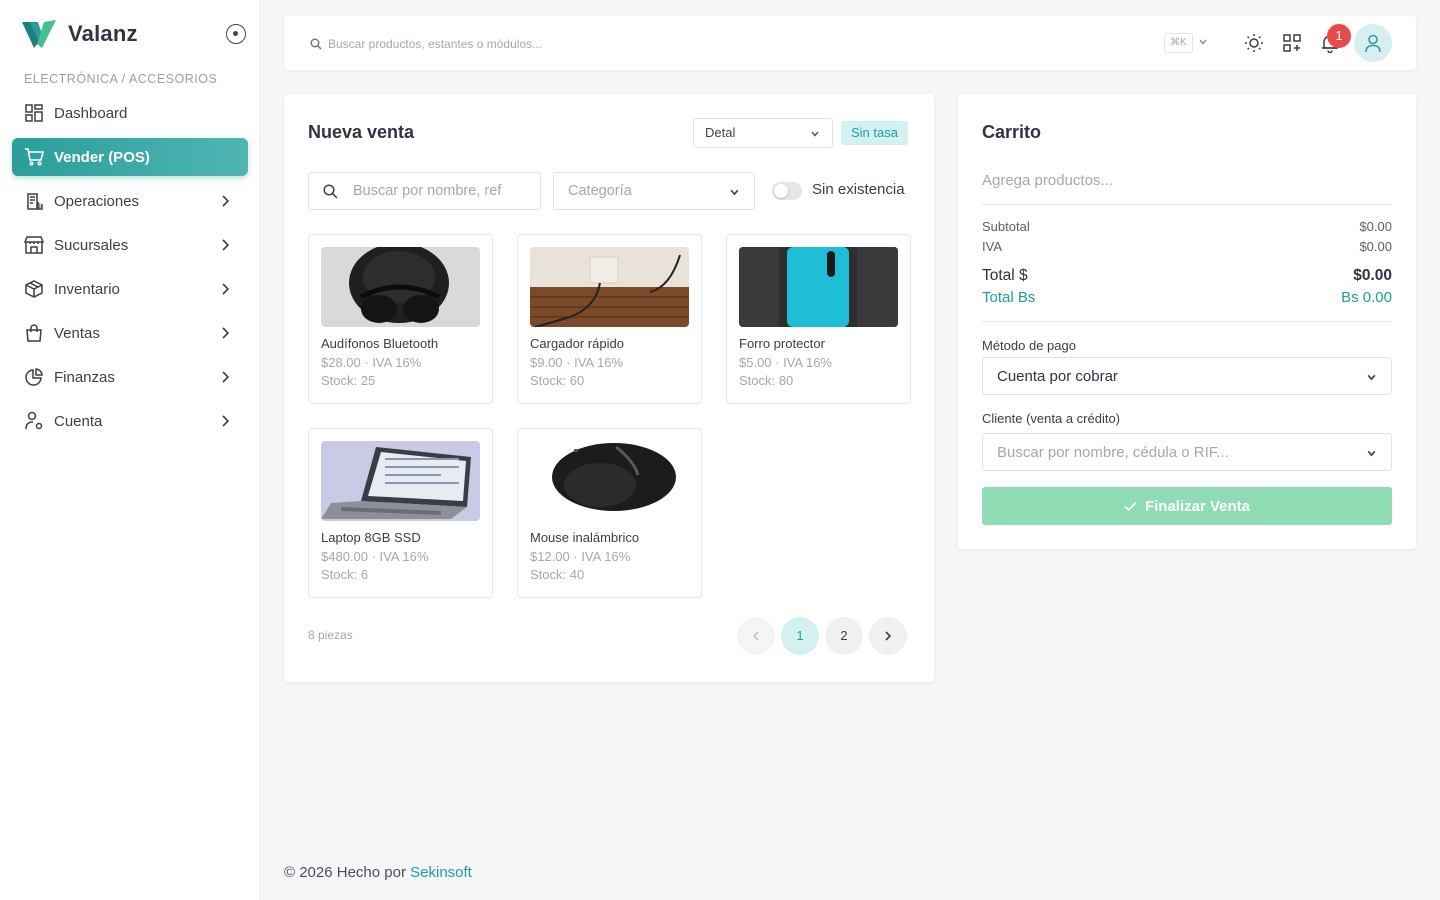 The width and height of the screenshot is (1440, 900). I want to click on stock-toggle, so click(787, 191).